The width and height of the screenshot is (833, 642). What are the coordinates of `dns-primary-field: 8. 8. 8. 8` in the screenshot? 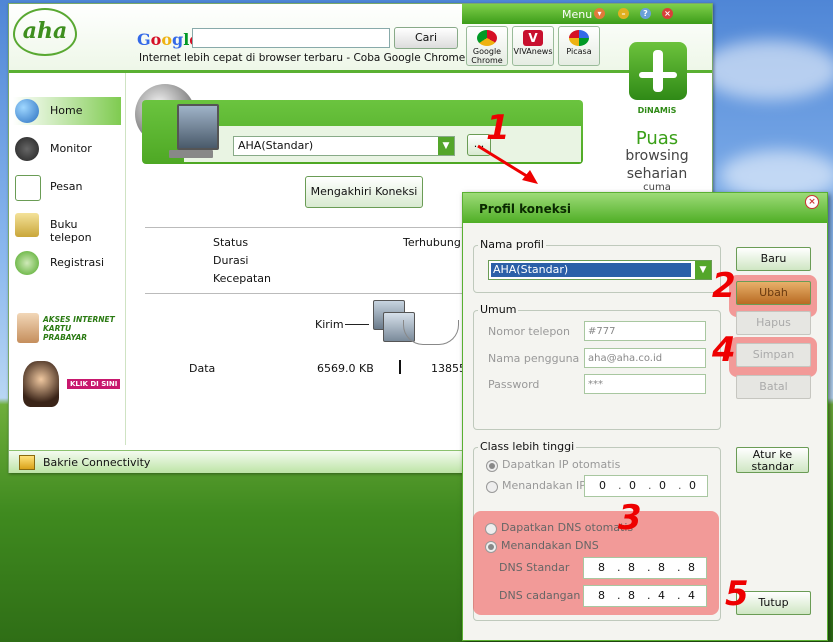 It's located at (645, 568).